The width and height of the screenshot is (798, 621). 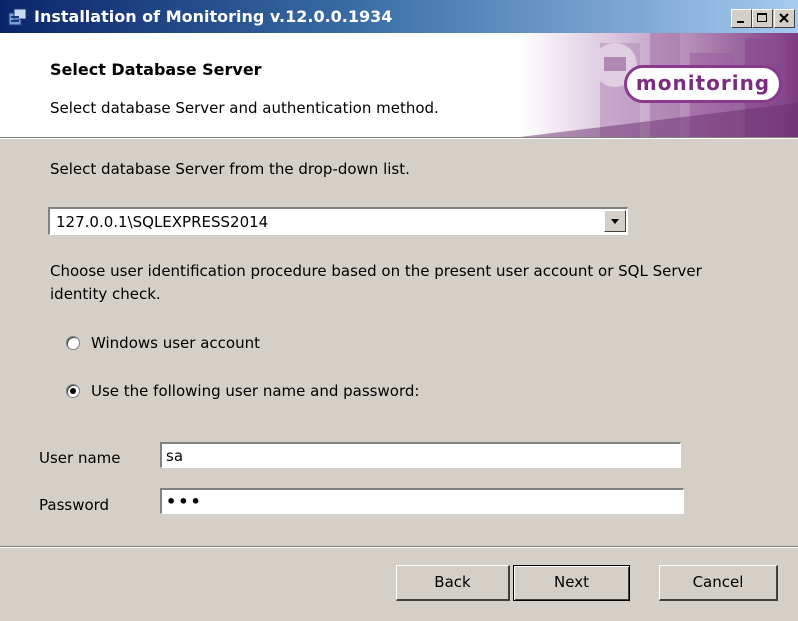 I want to click on logo-text: monitoring, so click(x=703, y=83).